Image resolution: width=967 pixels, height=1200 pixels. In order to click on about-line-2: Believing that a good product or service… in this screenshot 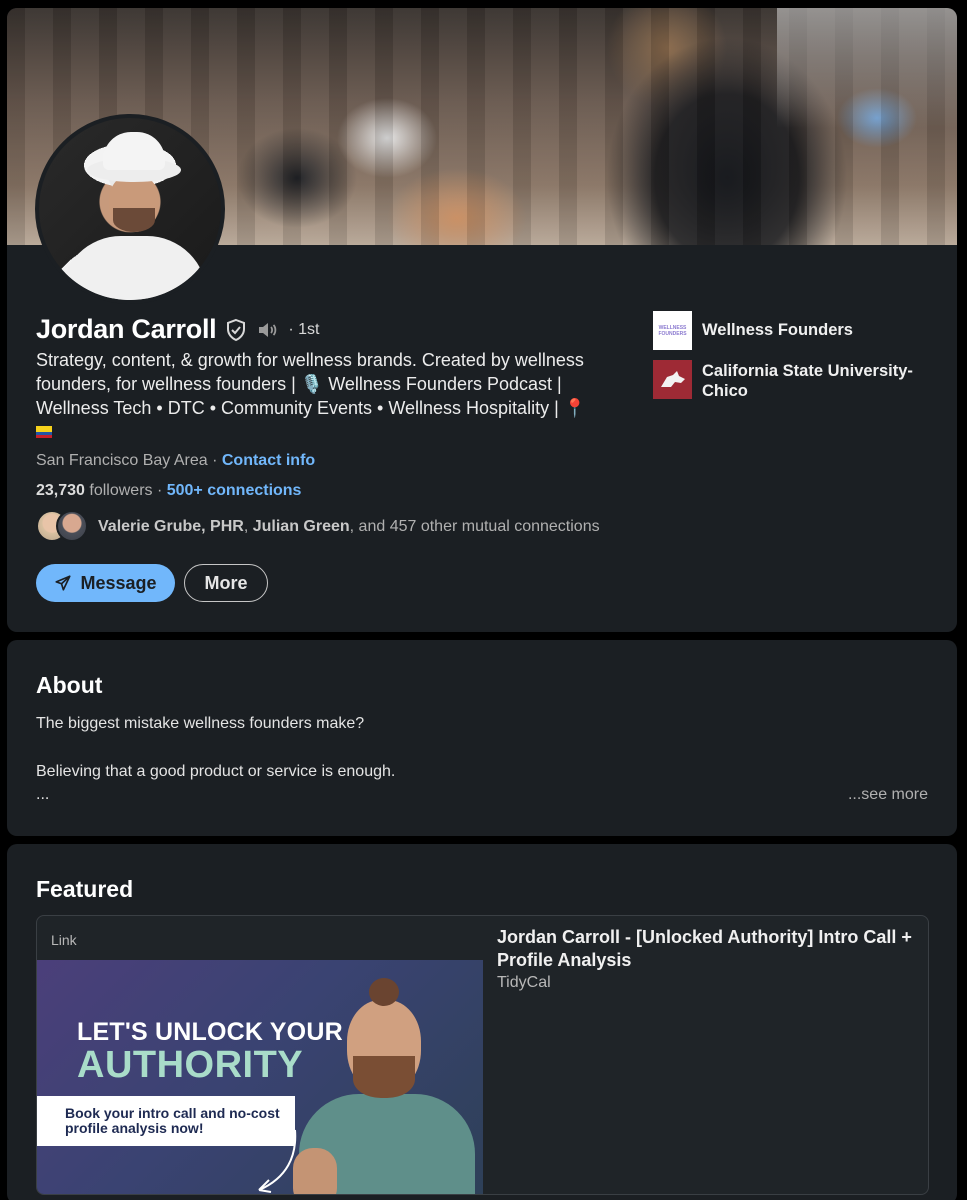, I will do `click(216, 771)`.